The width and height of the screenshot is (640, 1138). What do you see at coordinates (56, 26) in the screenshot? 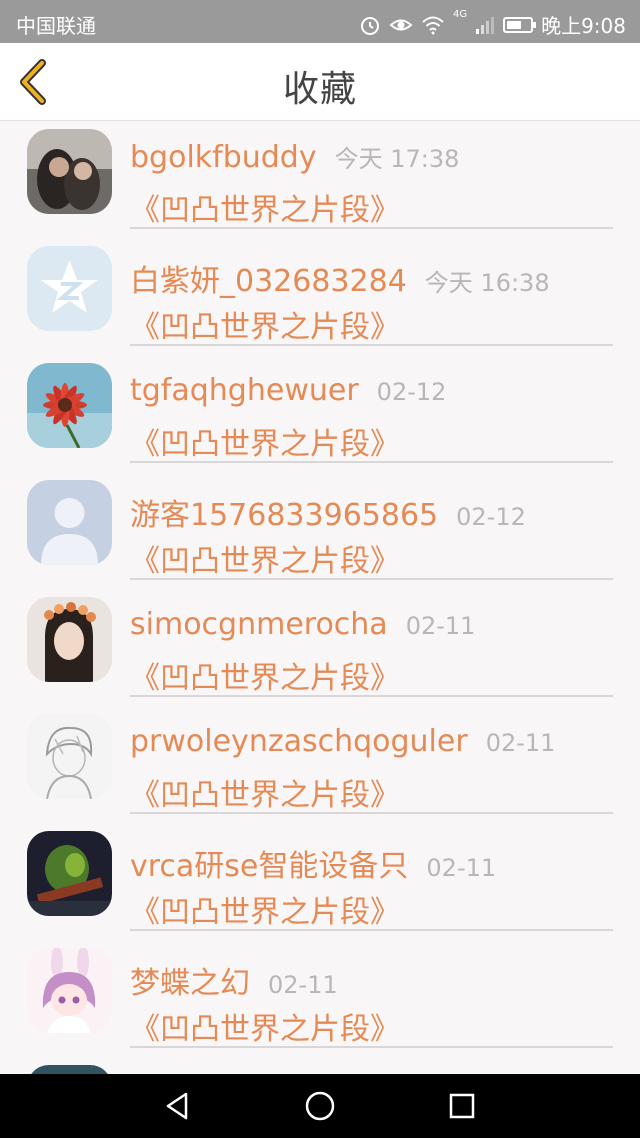
I see `carrier-label: 中国联通` at bounding box center [56, 26].